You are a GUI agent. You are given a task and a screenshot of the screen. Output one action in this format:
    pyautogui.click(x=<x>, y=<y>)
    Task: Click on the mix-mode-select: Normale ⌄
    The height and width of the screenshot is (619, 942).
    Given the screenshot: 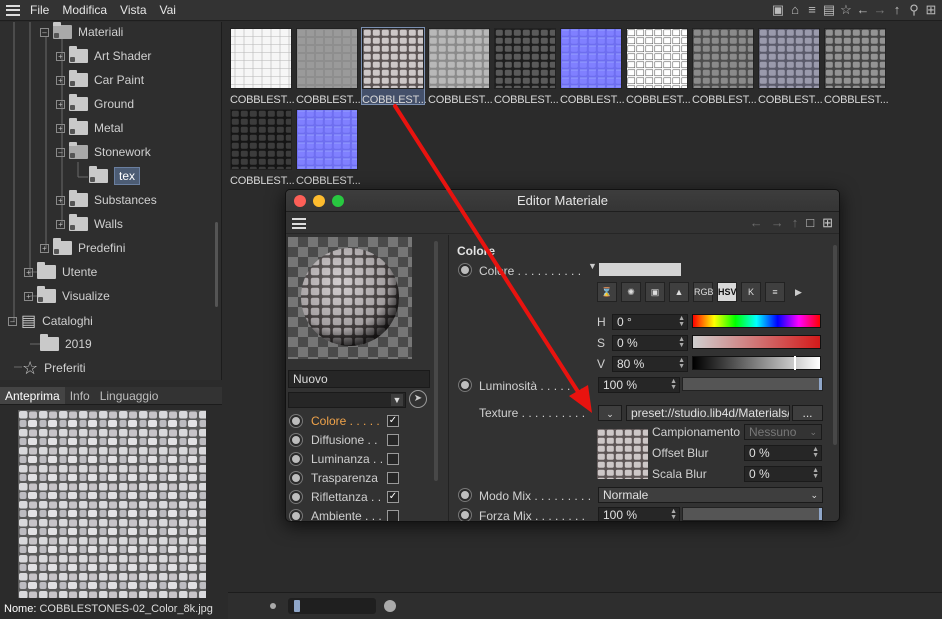 What is the action you would take?
    pyautogui.click(x=710, y=495)
    